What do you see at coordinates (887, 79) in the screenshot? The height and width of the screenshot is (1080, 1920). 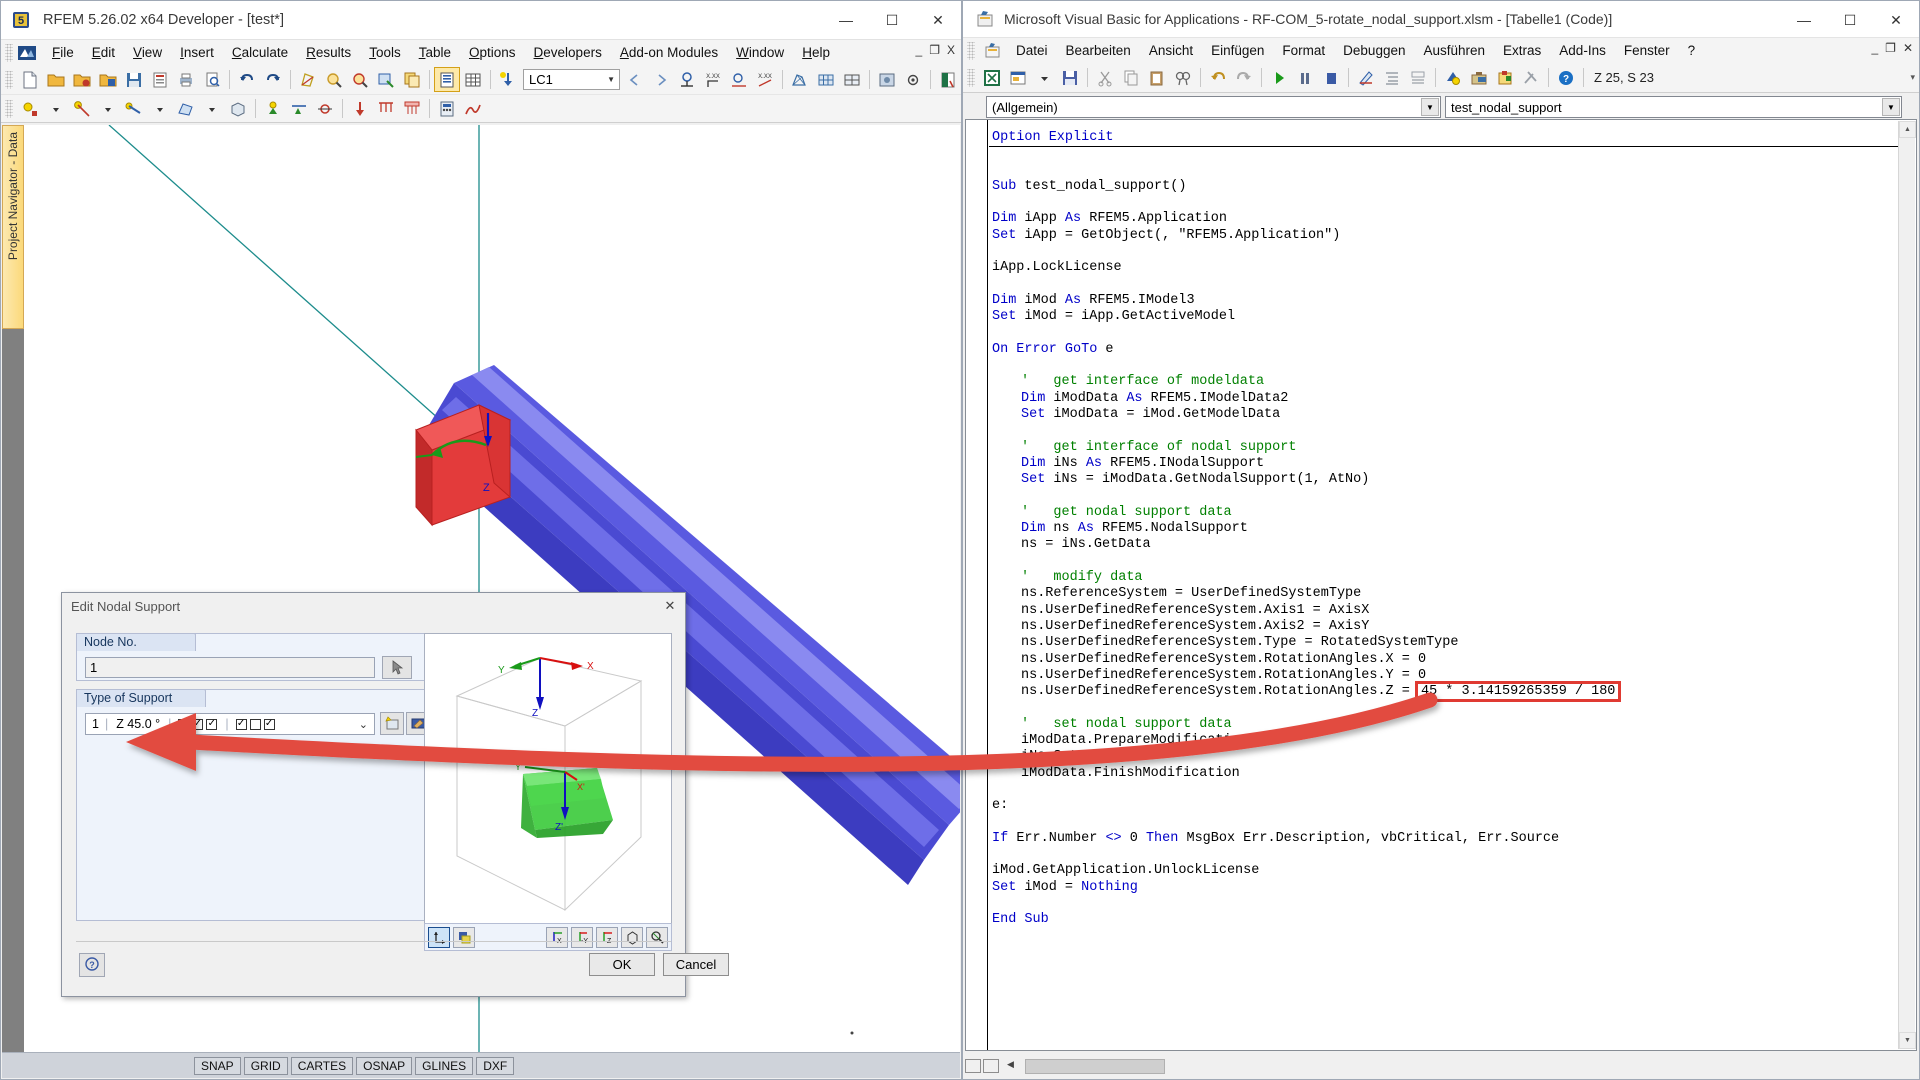 I see `render-mode-icon` at bounding box center [887, 79].